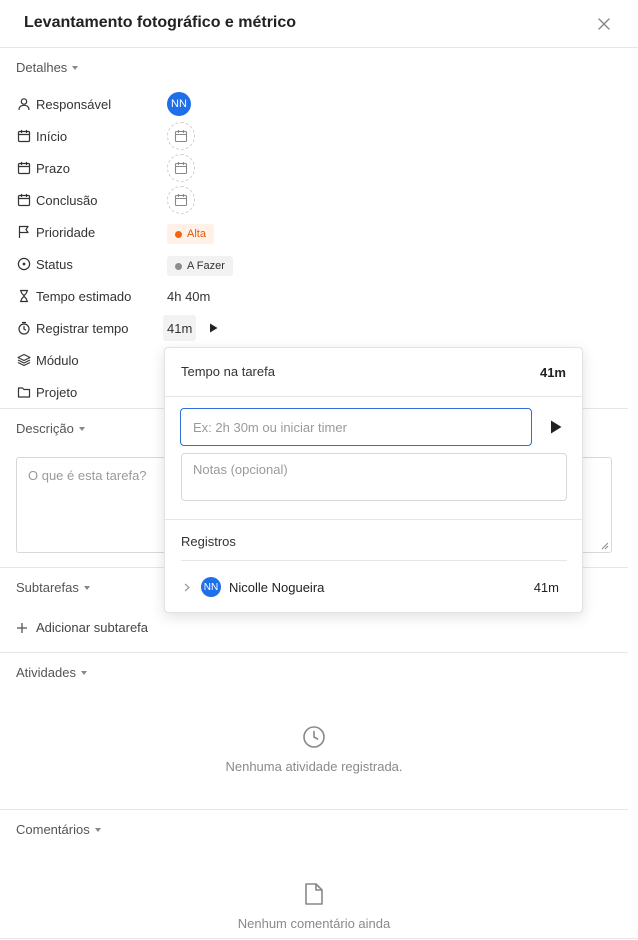 This screenshot has width=638, height=940. I want to click on resize-handle-icon, so click(605, 546).